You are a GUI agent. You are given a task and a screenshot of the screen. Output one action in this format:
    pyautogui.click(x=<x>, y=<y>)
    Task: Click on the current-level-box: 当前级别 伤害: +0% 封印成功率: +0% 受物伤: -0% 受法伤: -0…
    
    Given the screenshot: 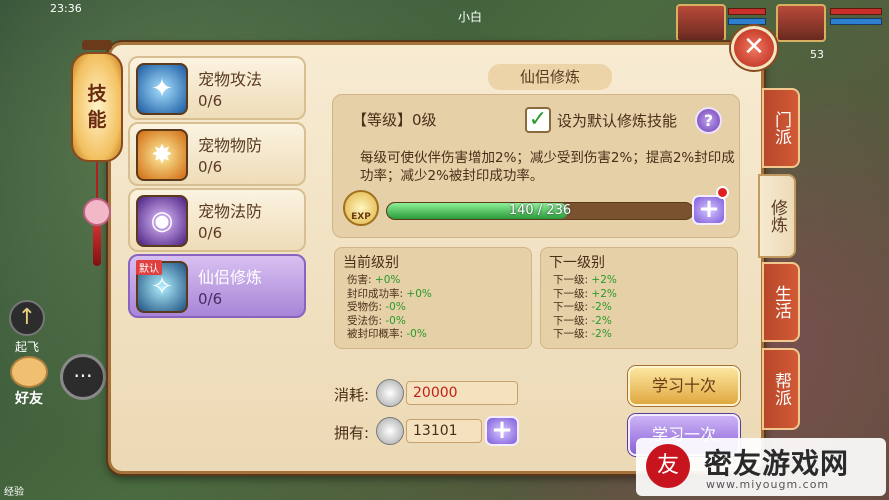 What is the action you would take?
    pyautogui.click(x=433, y=298)
    